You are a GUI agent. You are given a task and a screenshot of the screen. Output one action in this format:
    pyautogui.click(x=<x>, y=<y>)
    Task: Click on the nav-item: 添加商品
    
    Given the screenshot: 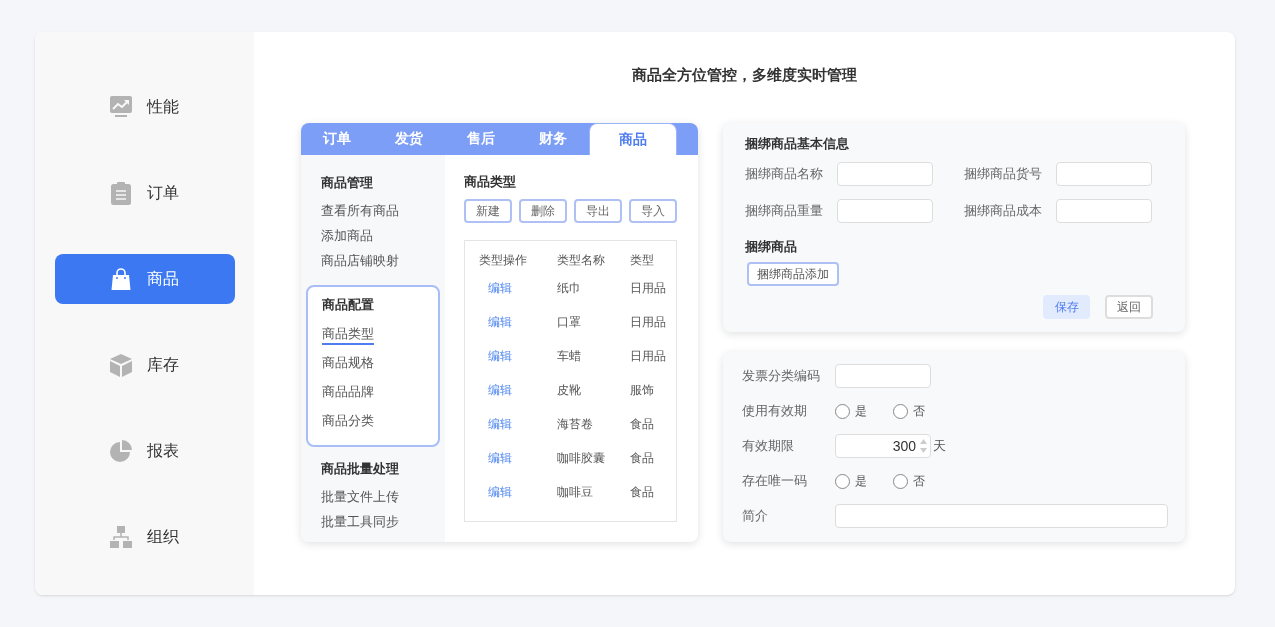 What is the action you would take?
    pyautogui.click(x=347, y=236)
    